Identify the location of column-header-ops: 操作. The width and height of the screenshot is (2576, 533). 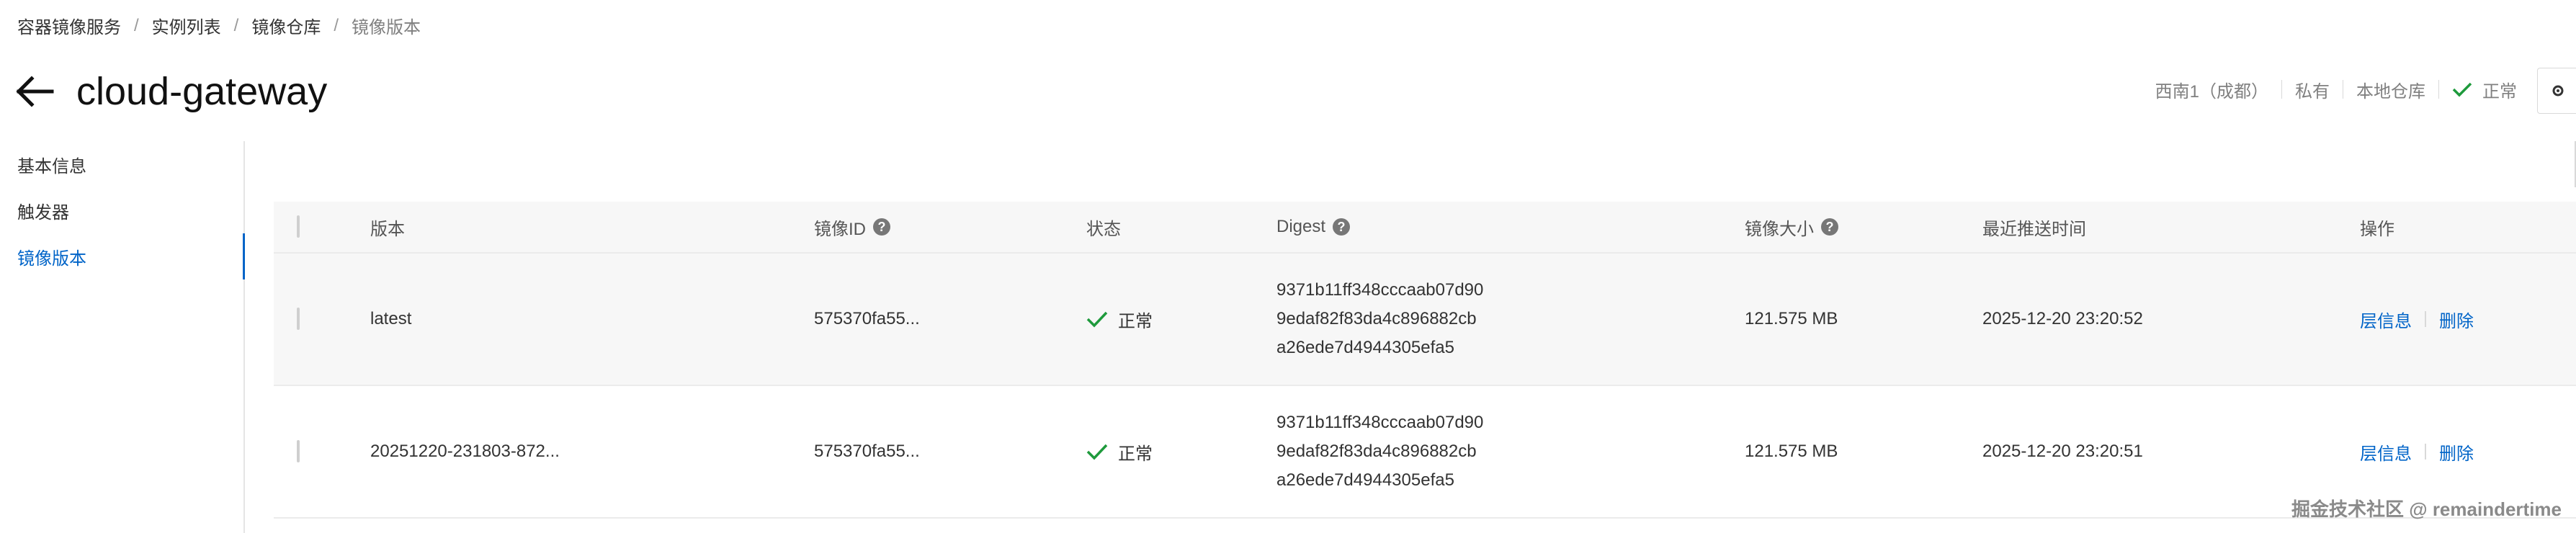
(2377, 229).